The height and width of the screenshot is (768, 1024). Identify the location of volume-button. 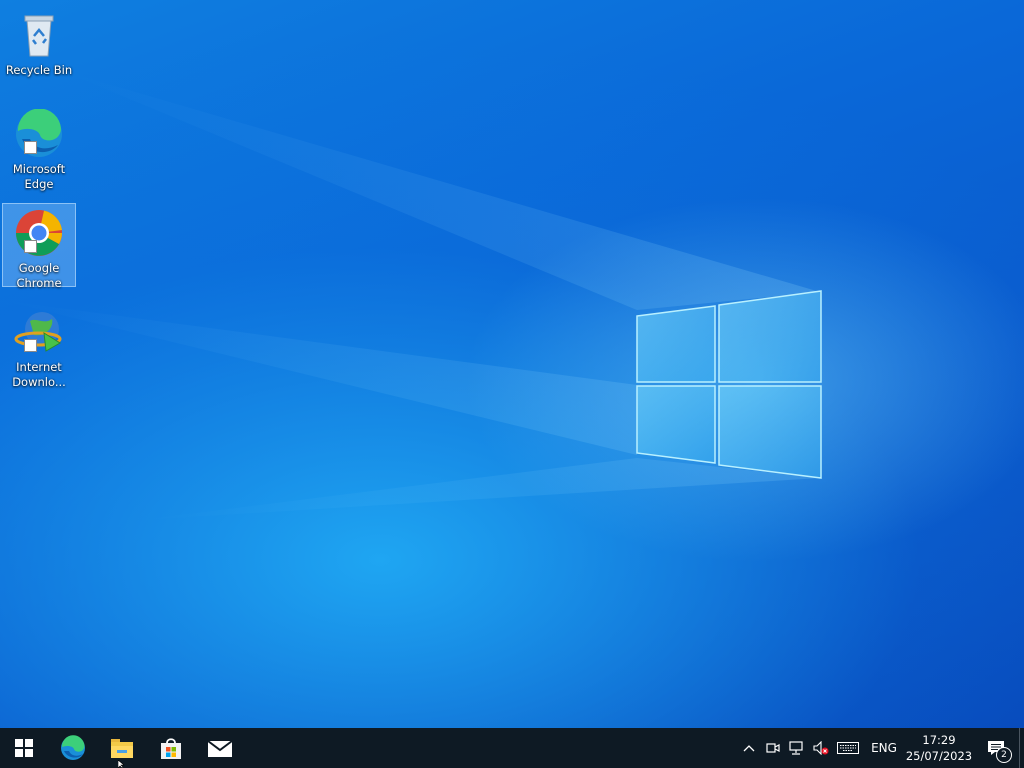
(821, 748).